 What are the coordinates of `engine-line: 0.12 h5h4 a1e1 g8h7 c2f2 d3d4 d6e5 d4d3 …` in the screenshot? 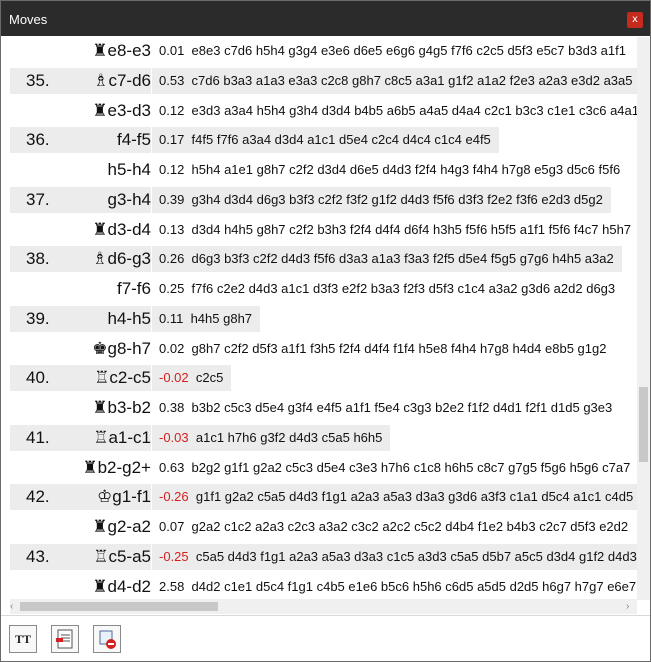 It's located at (390, 170).